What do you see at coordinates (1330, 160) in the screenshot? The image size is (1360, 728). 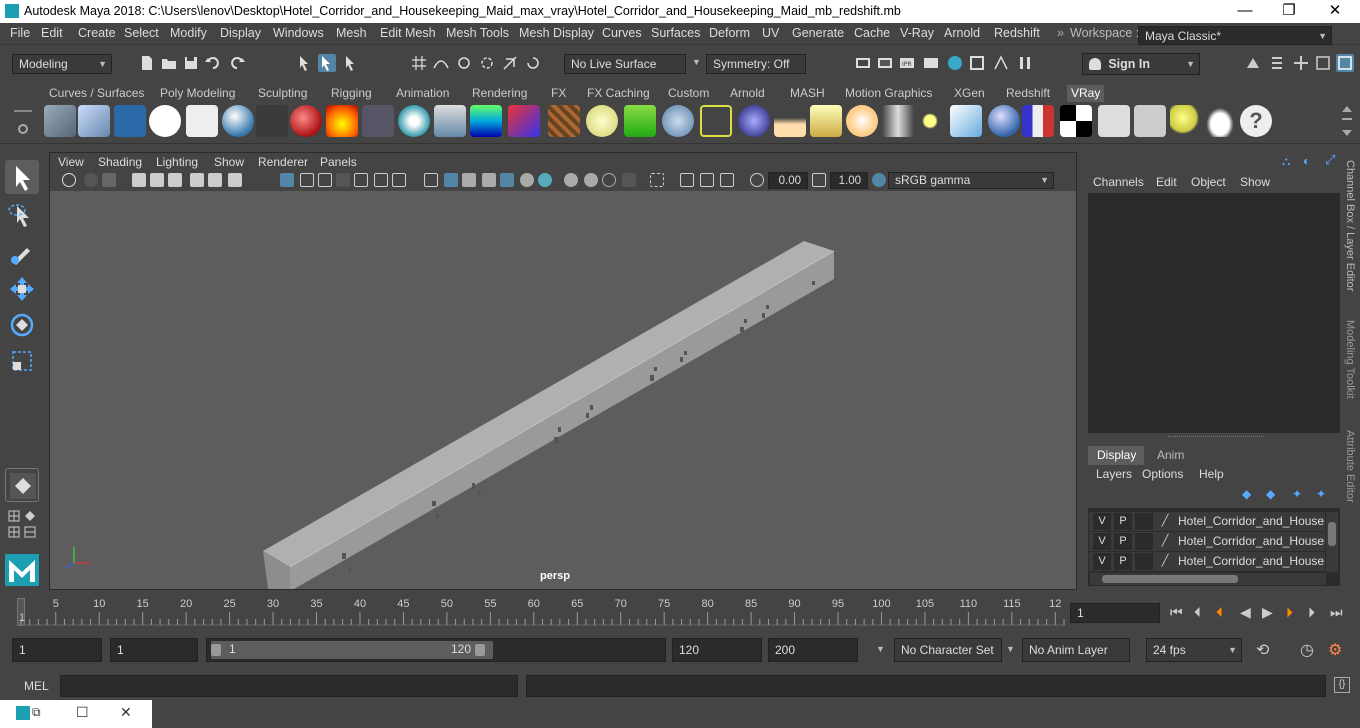 I see `channel-expand-icon: ⤢` at bounding box center [1330, 160].